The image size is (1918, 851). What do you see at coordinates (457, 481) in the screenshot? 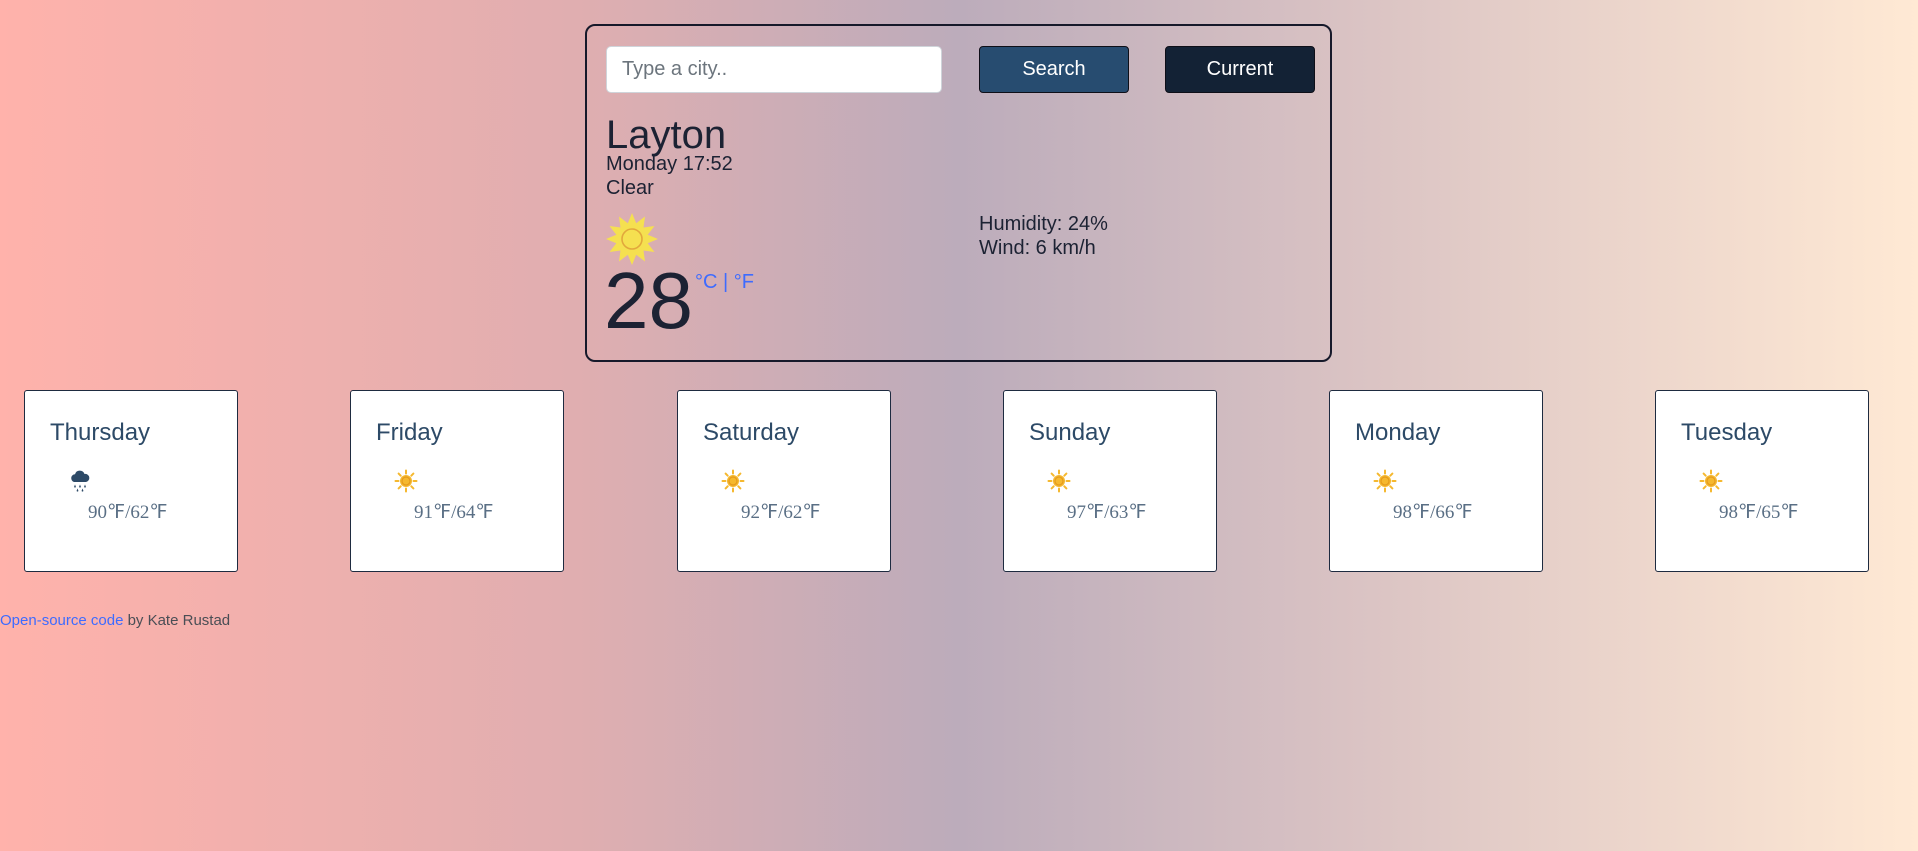
I see `forecast-card-friday: Friday 91℉/64℉` at bounding box center [457, 481].